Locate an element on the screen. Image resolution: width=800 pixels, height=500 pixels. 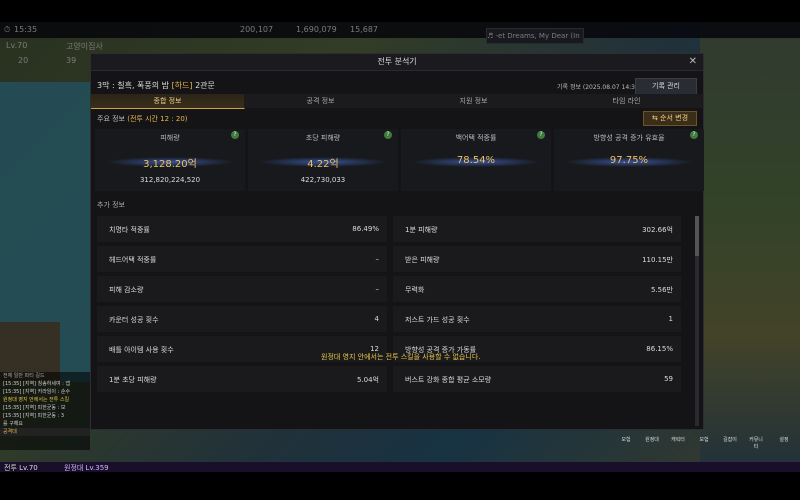
stat-value: 97.75% is located at coordinates (629, 160).